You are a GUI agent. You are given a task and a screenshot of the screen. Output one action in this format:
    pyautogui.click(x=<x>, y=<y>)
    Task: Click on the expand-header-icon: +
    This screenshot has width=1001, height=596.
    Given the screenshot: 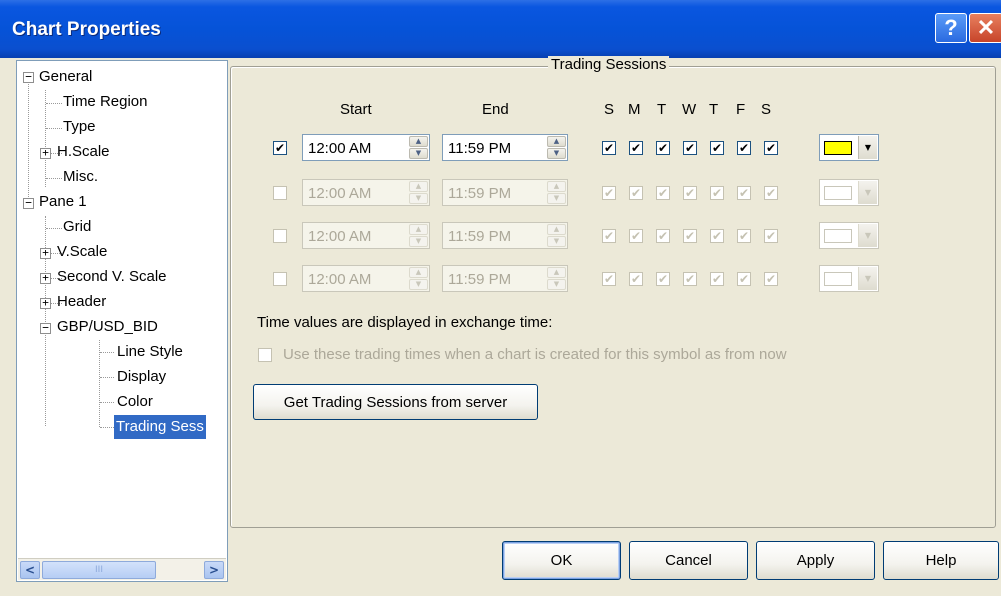 What is the action you would take?
    pyautogui.click(x=45, y=303)
    